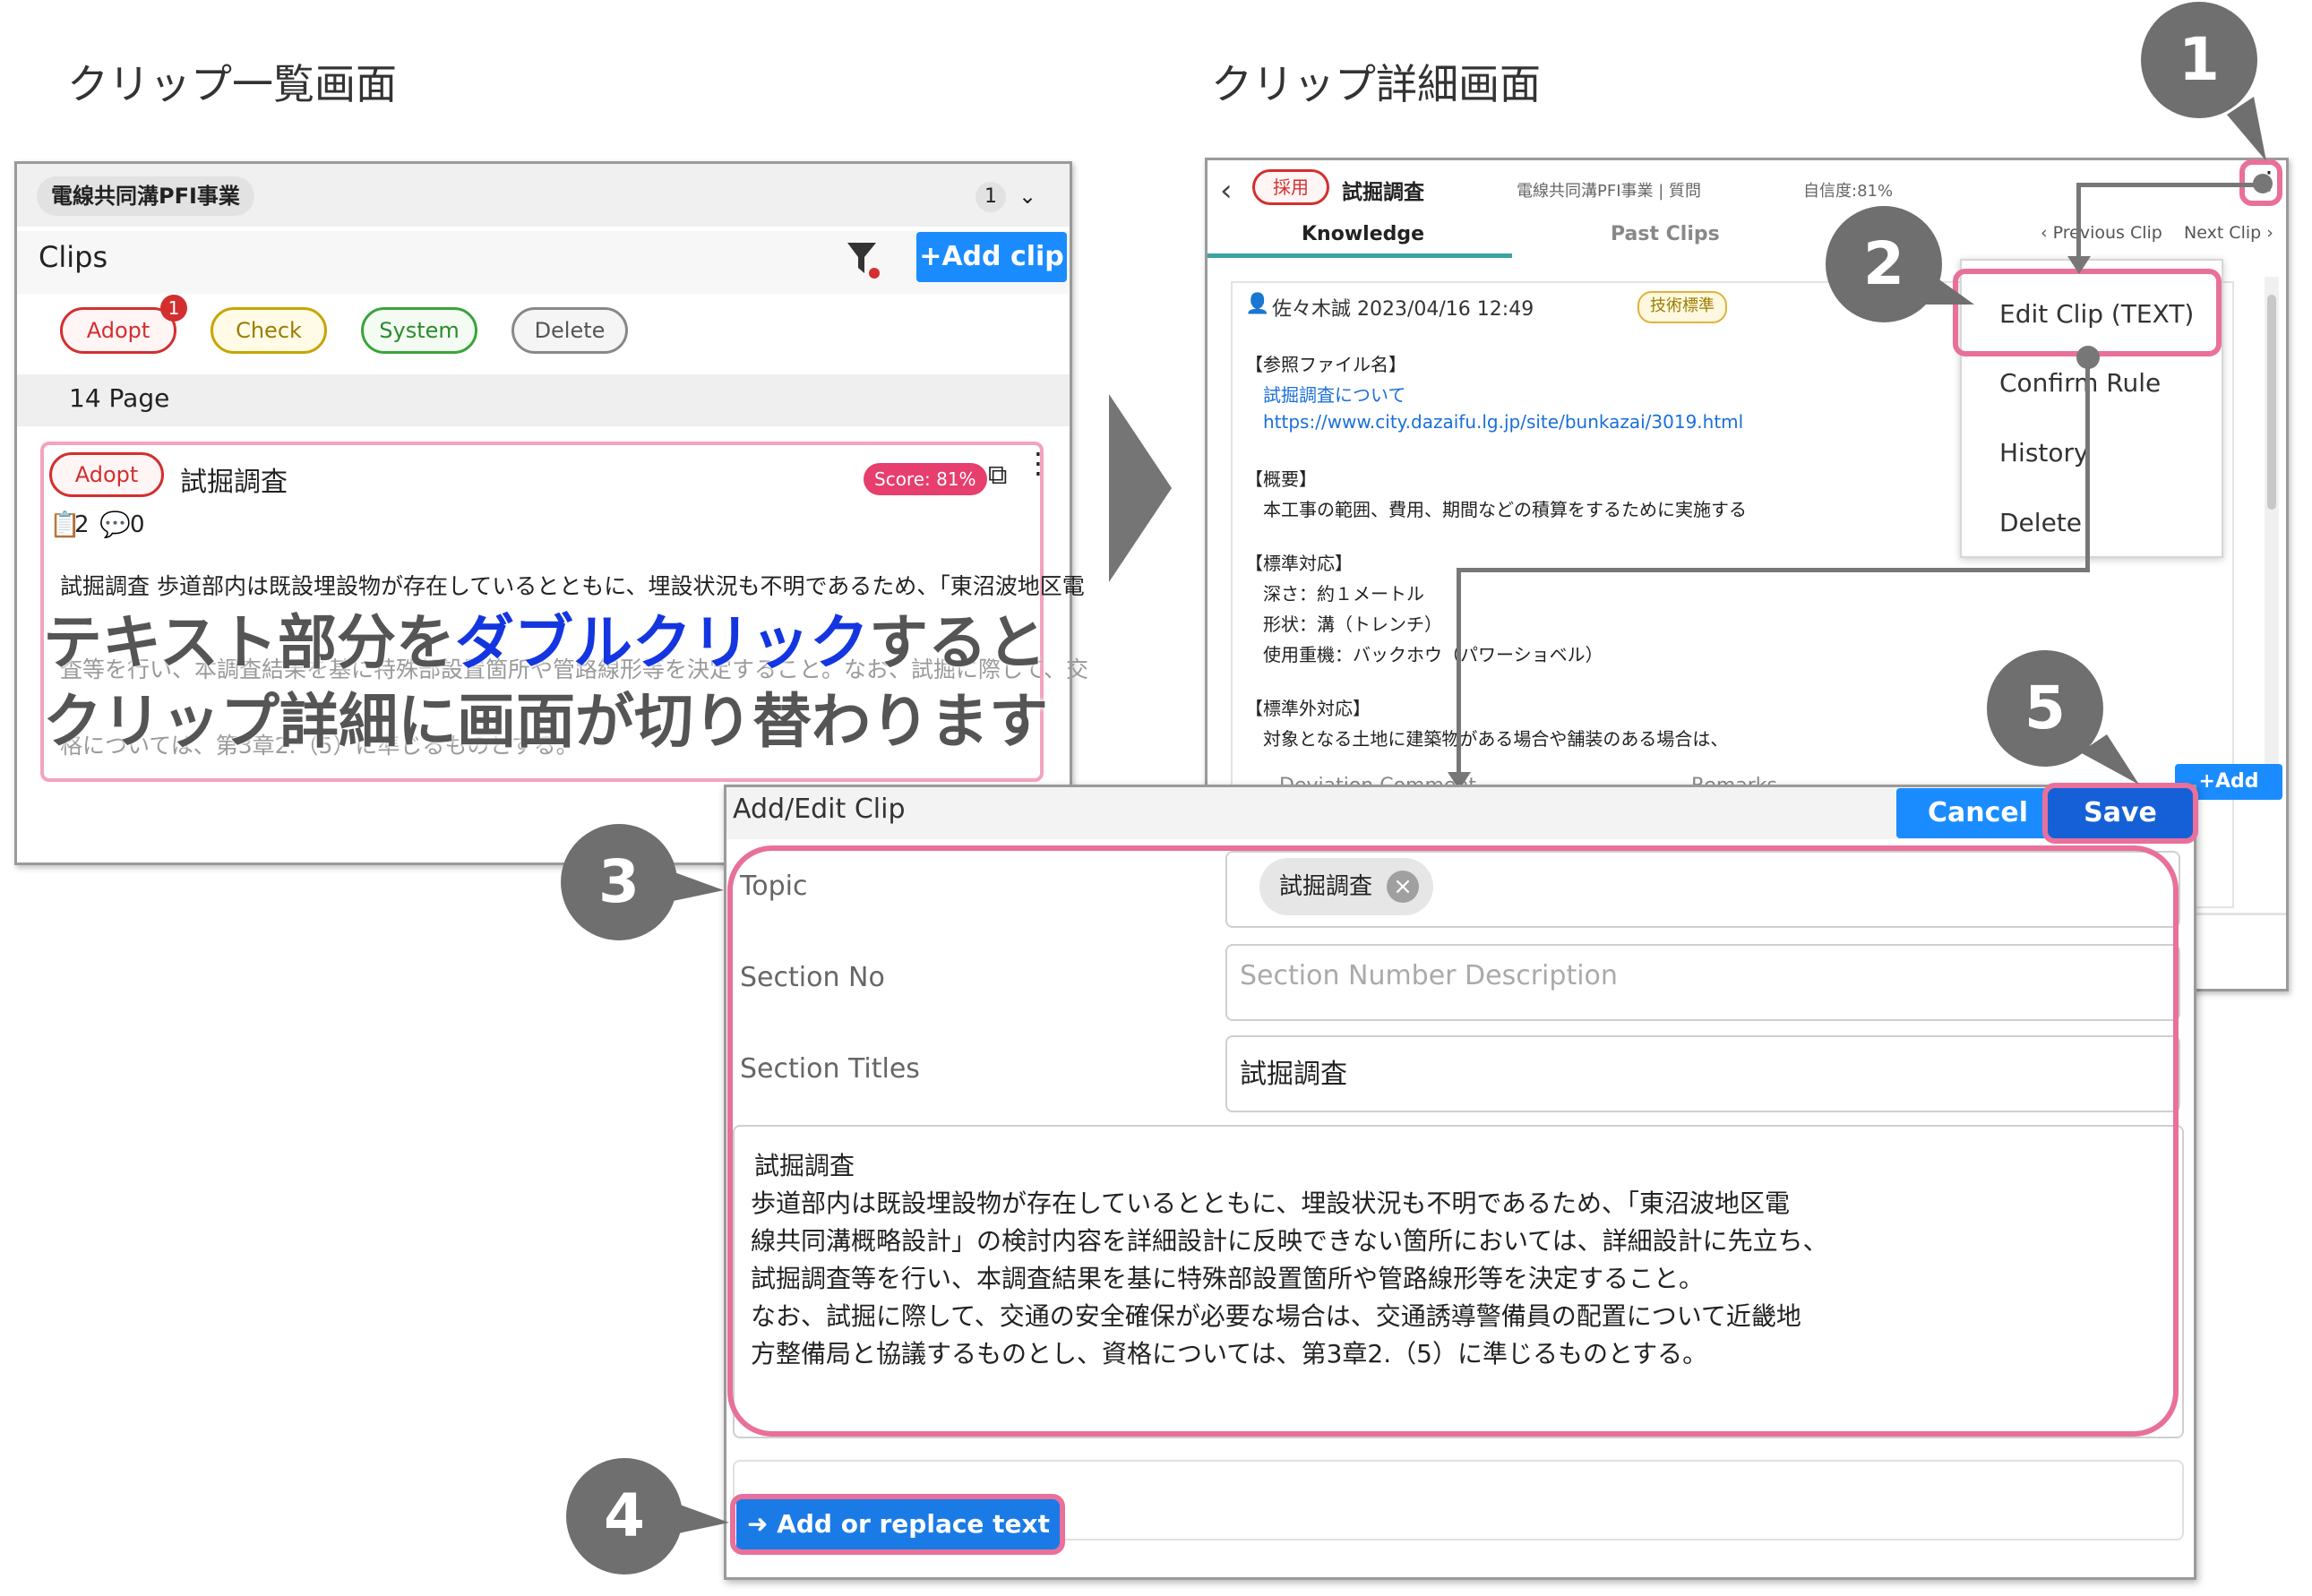 The height and width of the screenshot is (1596, 2312). Describe the element at coordinates (232, 84) in the screenshot. I see `list-screen-caption: クリップ一覧画面` at that location.